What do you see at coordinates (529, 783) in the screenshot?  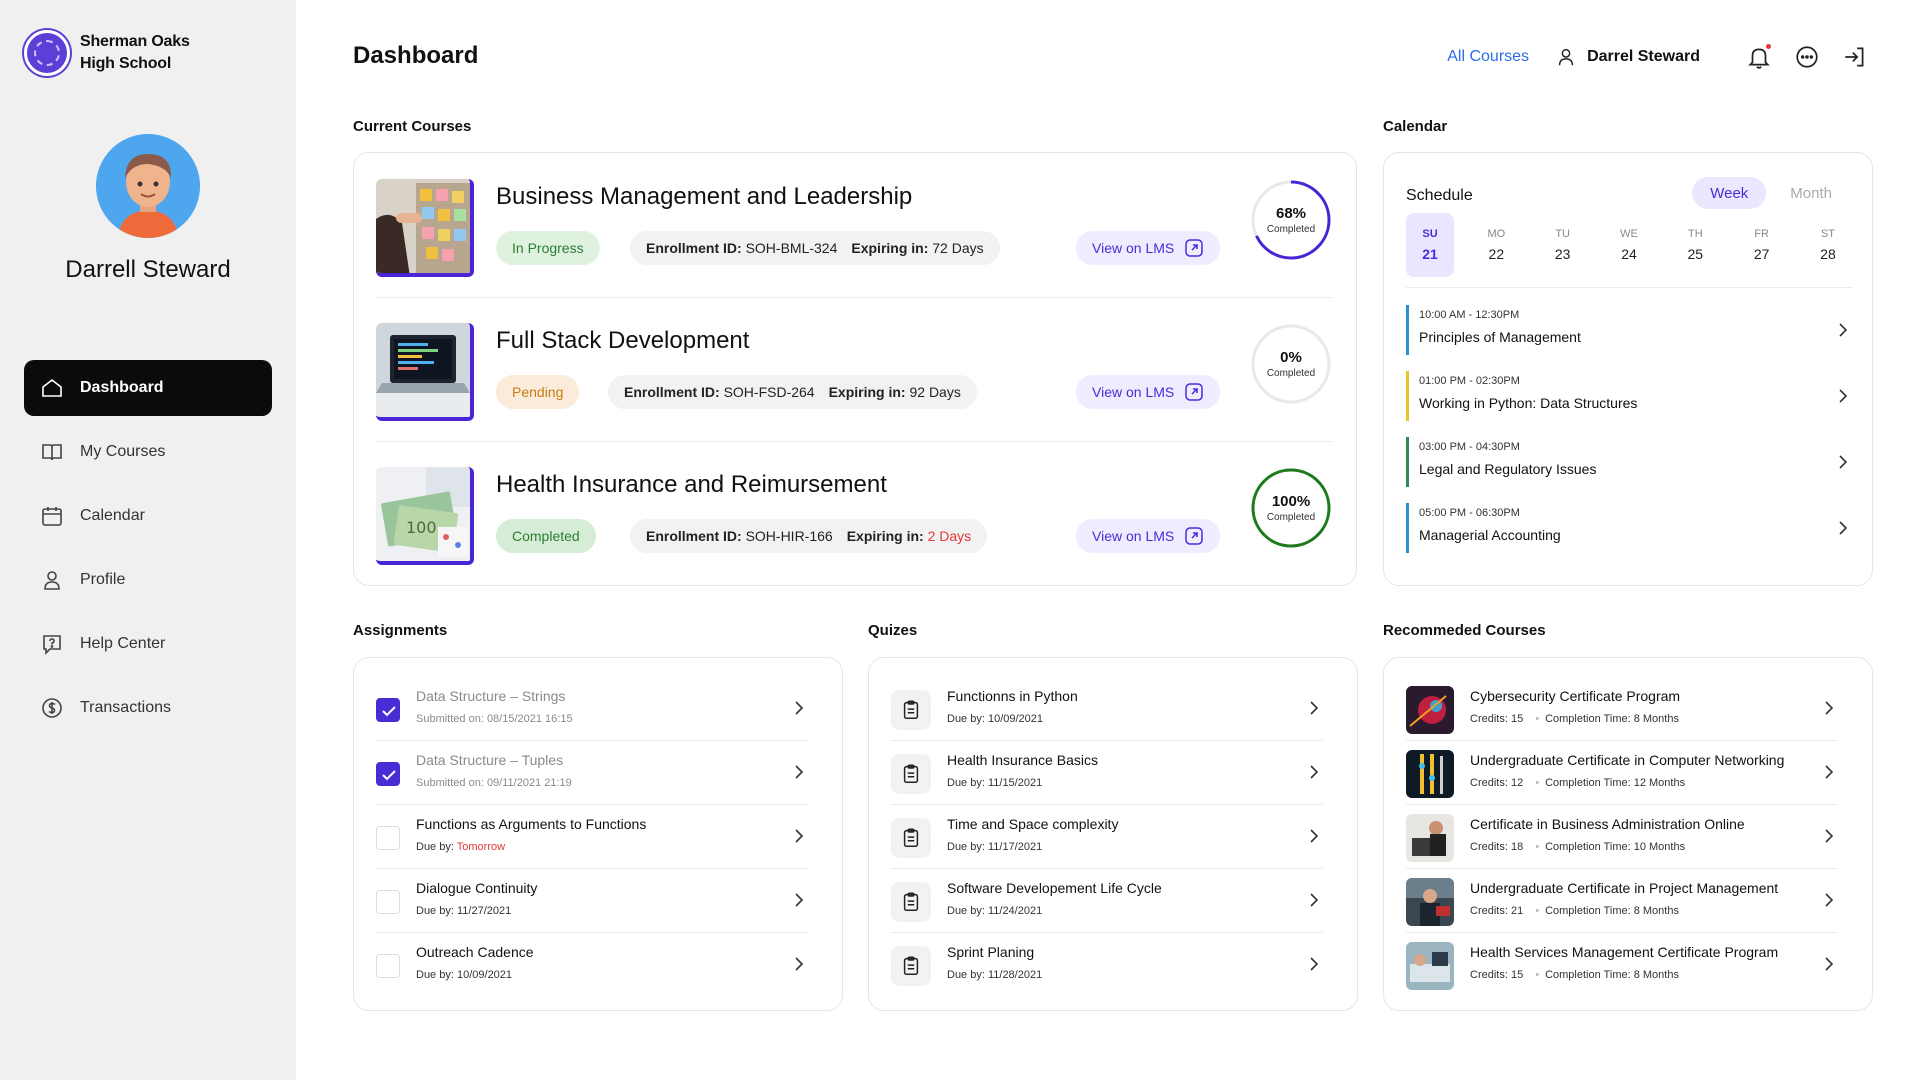 I see `assignment-sub-value: 09/11/2021 21:19` at bounding box center [529, 783].